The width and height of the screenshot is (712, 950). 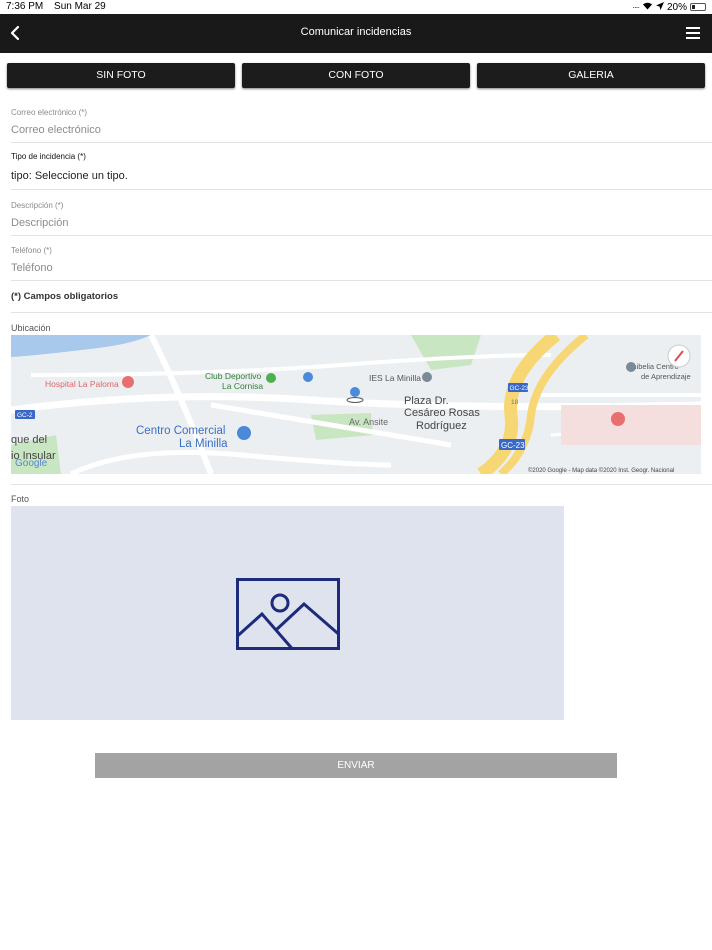 I want to click on shop-pin-icon, so click(x=308, y=377).